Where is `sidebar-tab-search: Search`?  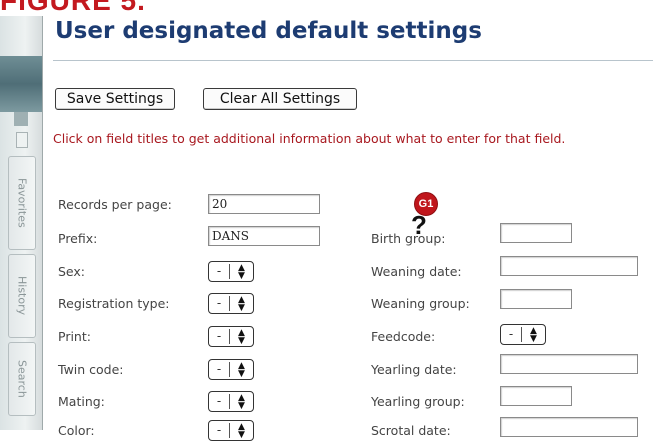 sidebar-tab-search: Search is located at coordinates (22, 379).